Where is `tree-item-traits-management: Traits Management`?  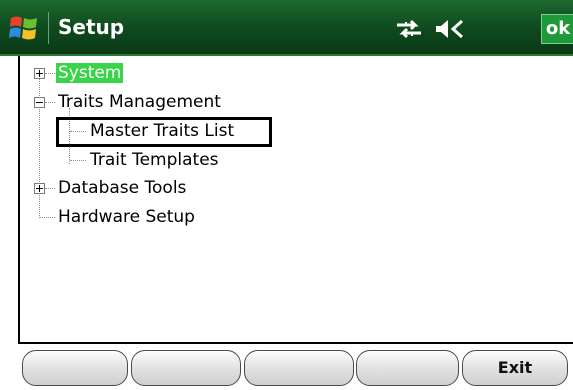
tree-item-traits-management: Traits Management is located at coordinates (139, 102).